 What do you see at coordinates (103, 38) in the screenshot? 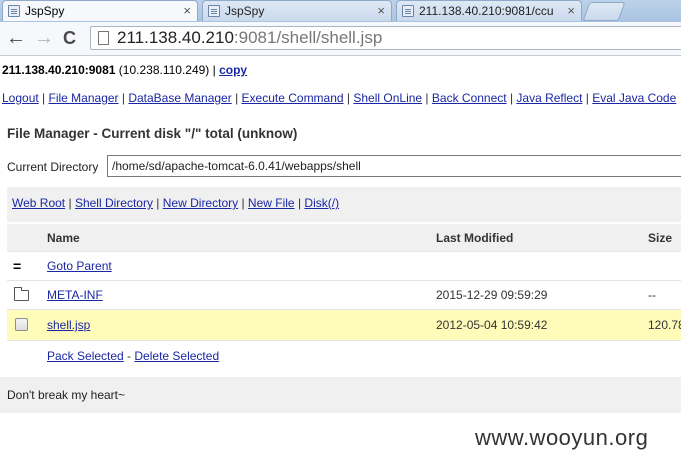
I see `page-icon` at bounding box center [103, 38].